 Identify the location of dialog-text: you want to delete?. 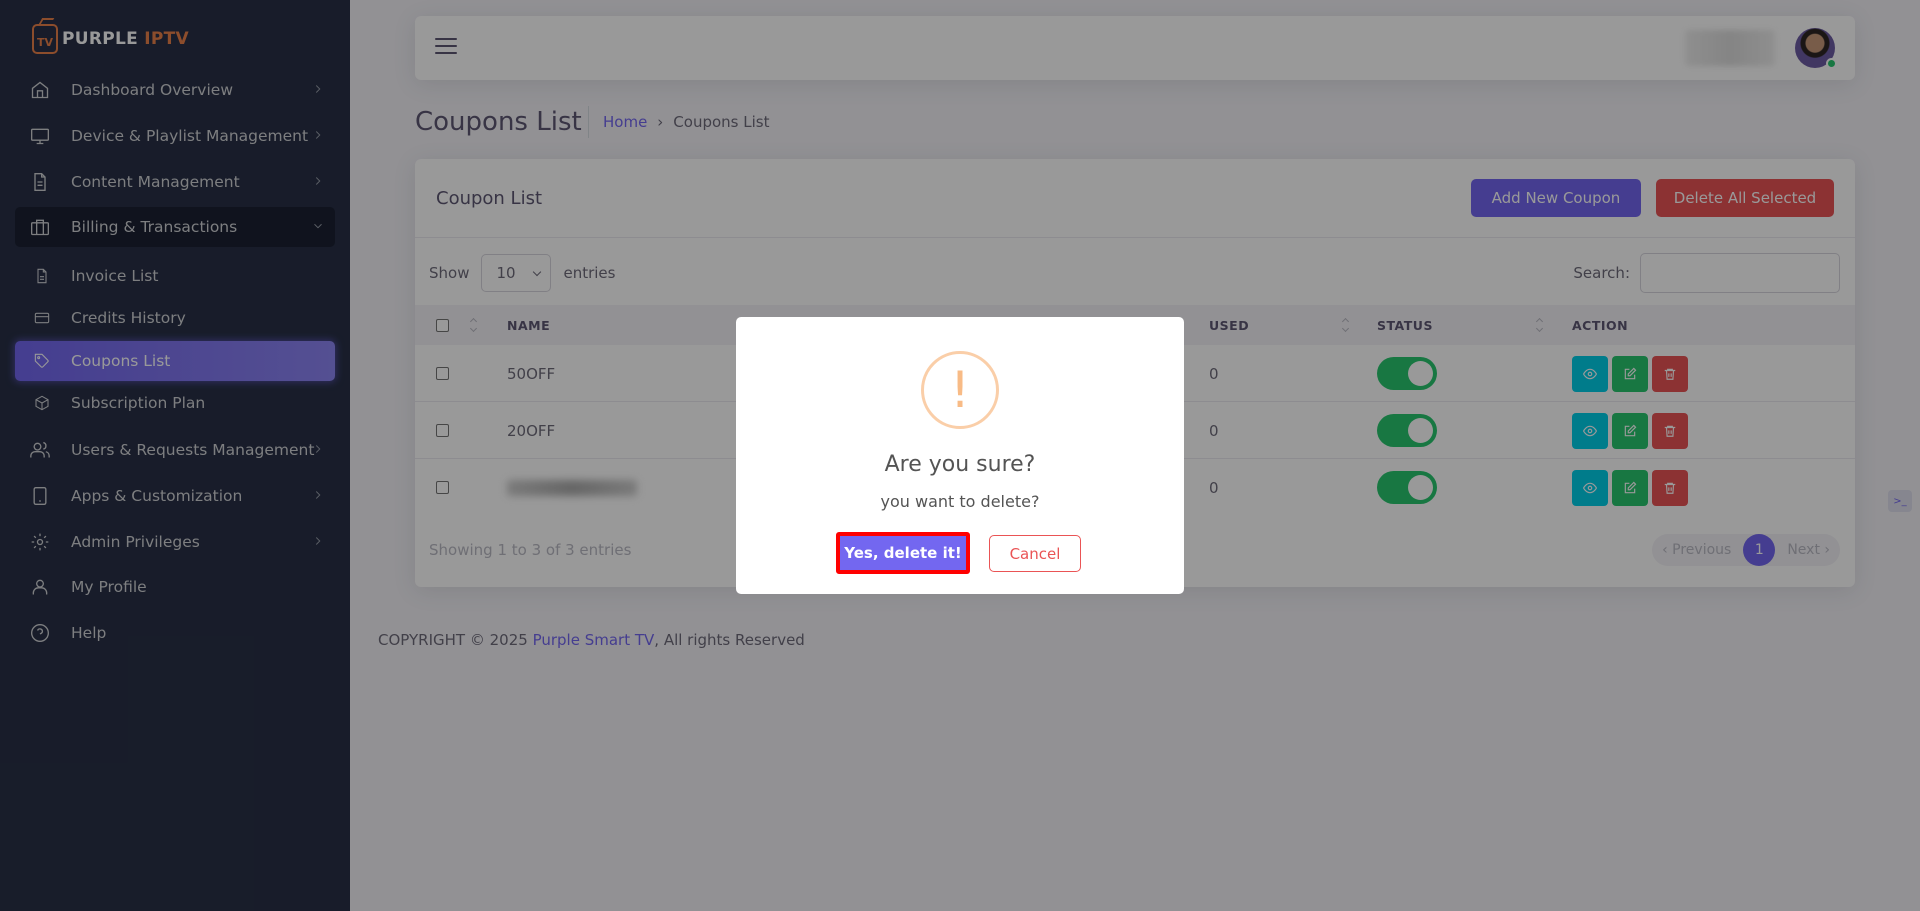
(960, 501).